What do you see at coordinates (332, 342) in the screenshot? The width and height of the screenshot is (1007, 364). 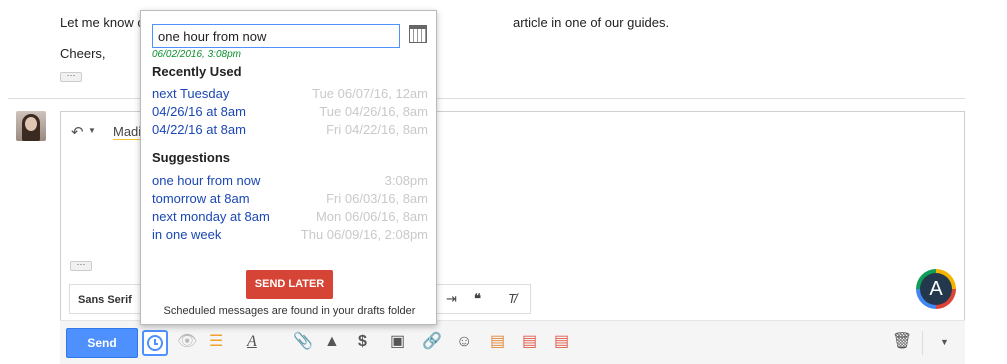 I see `drive-icon: ▲` at bounding box center [332, 342].